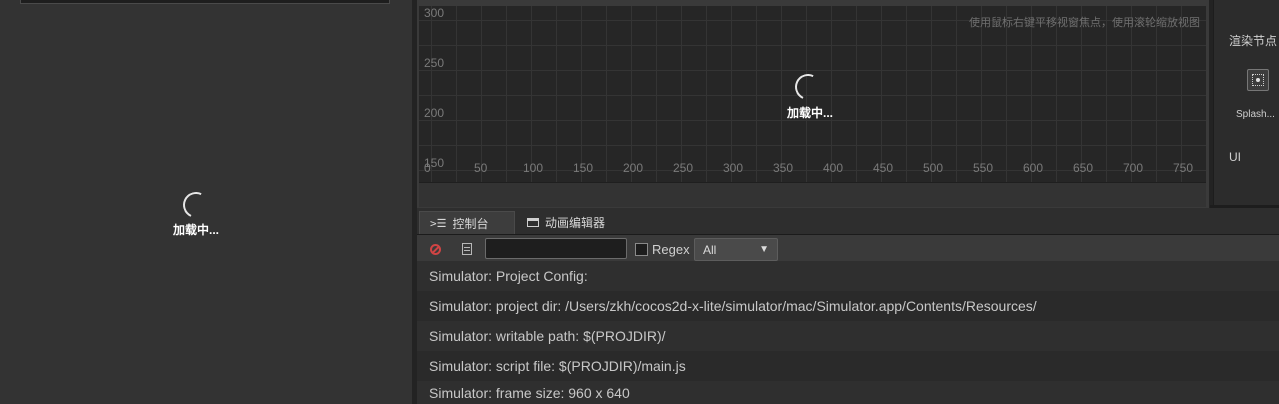  Describe the element at coordinates (434, 63) in the screenshot. I see `y-axis-label: 250` at that location.